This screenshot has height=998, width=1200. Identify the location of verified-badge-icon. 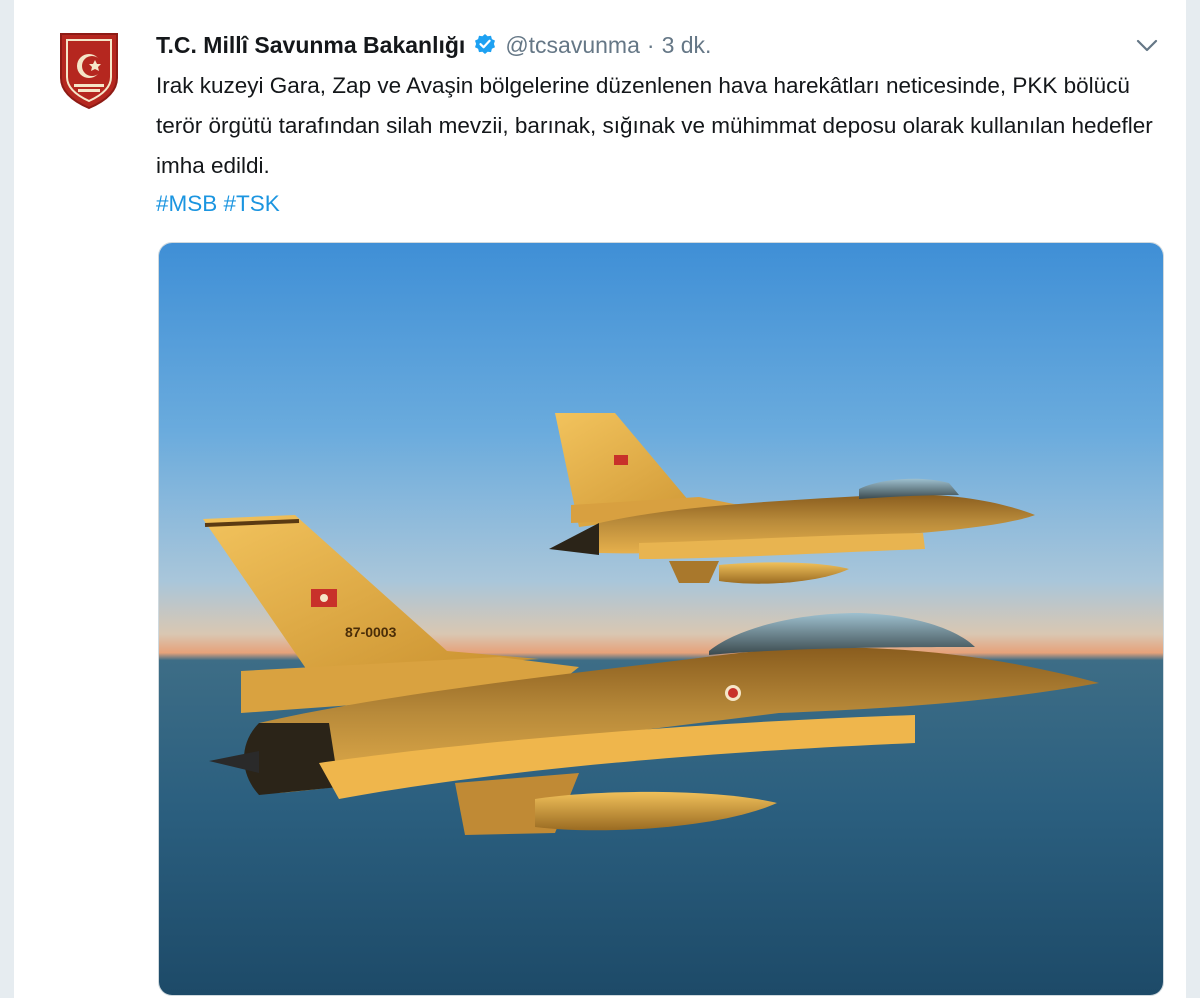
(485, 45).